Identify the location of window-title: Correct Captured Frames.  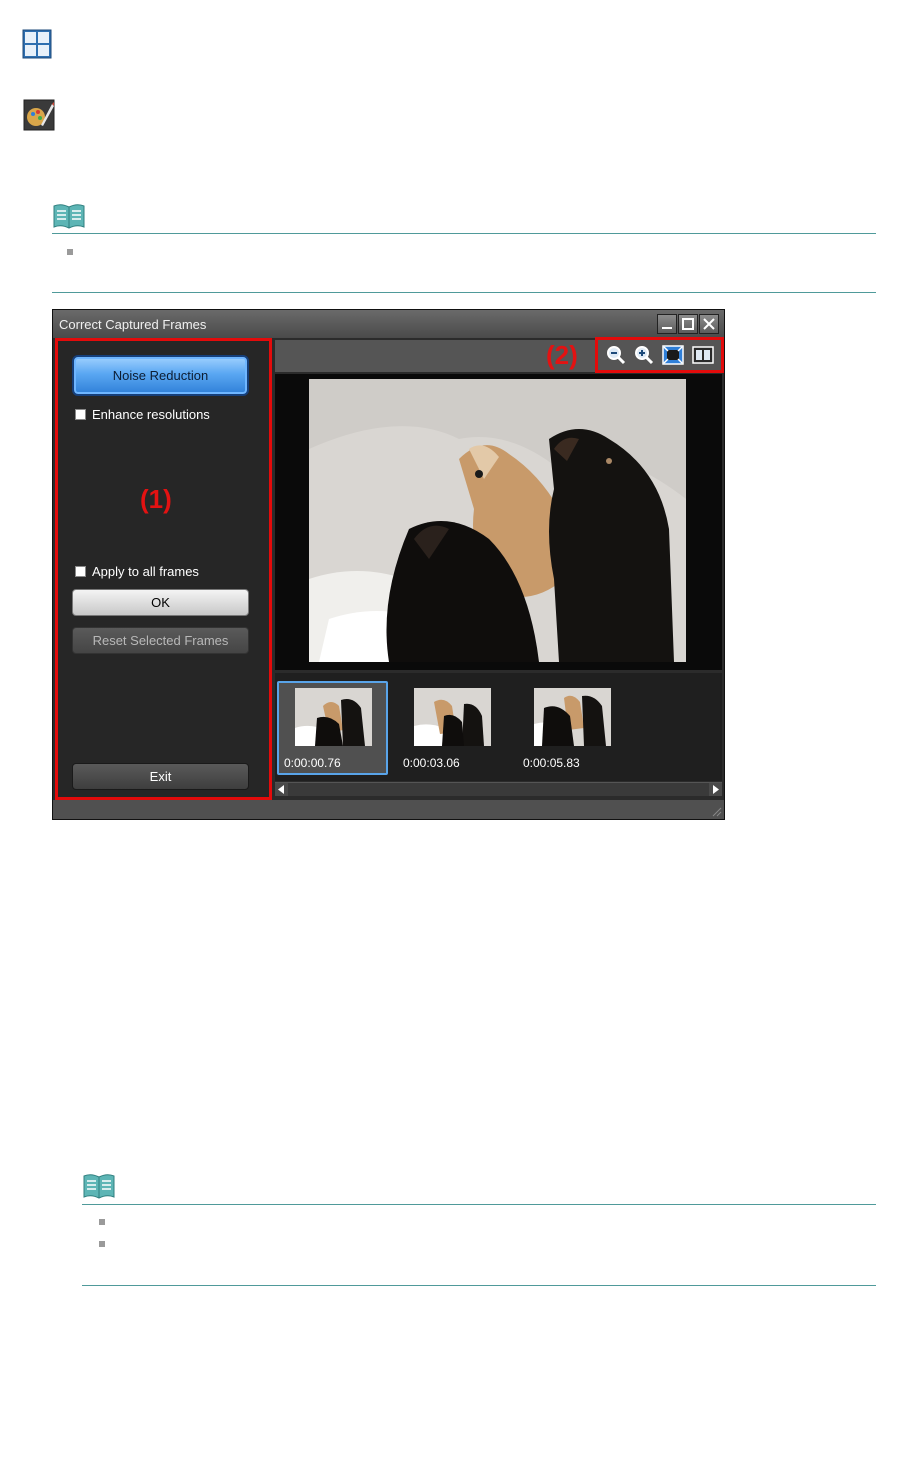
(133, 324).